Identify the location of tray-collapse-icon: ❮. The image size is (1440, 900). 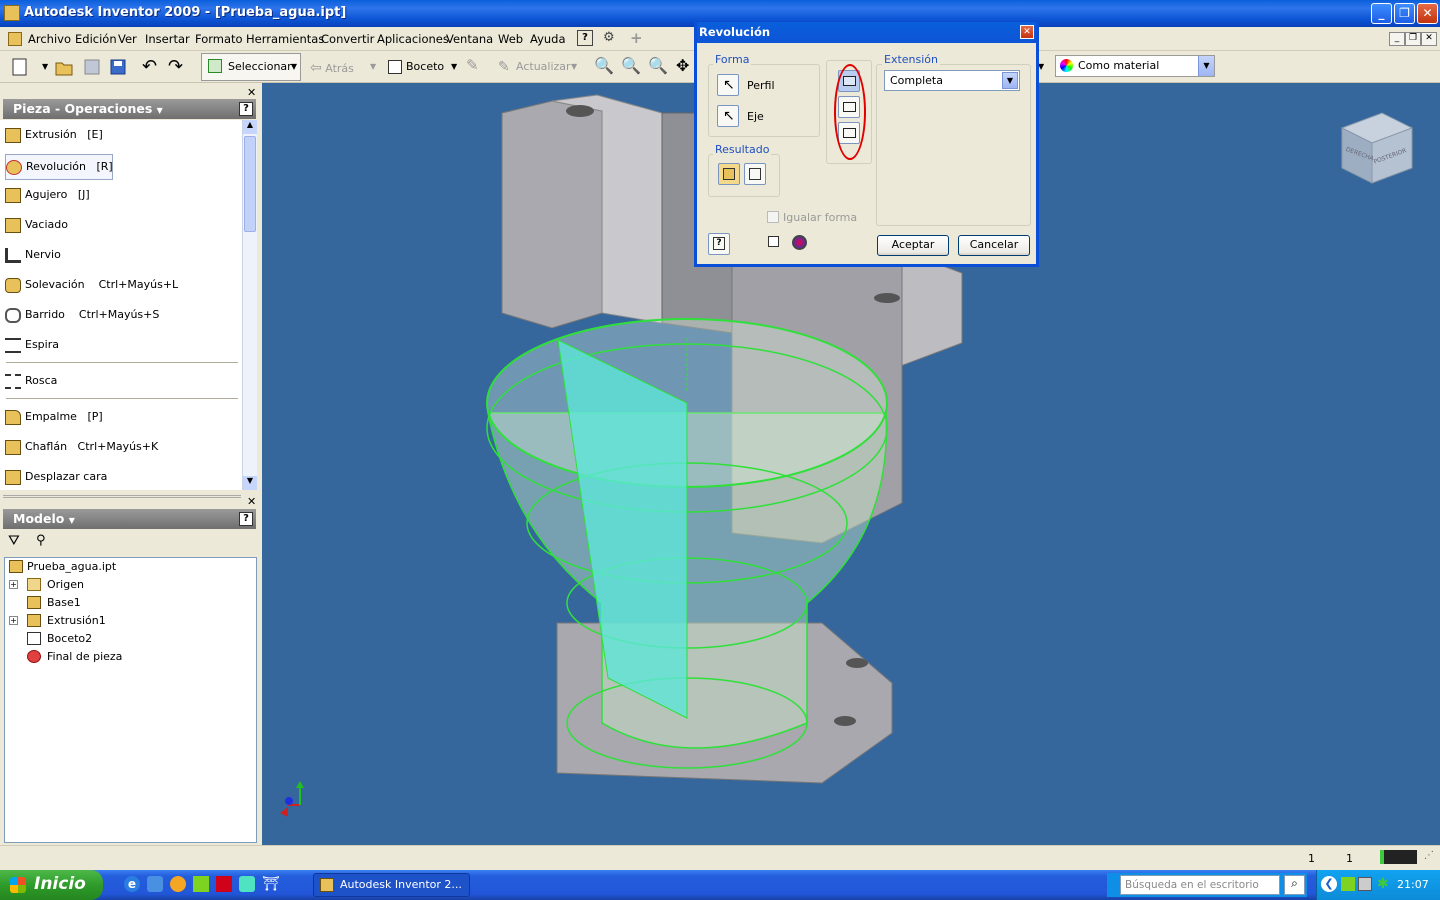
(1329, 884).